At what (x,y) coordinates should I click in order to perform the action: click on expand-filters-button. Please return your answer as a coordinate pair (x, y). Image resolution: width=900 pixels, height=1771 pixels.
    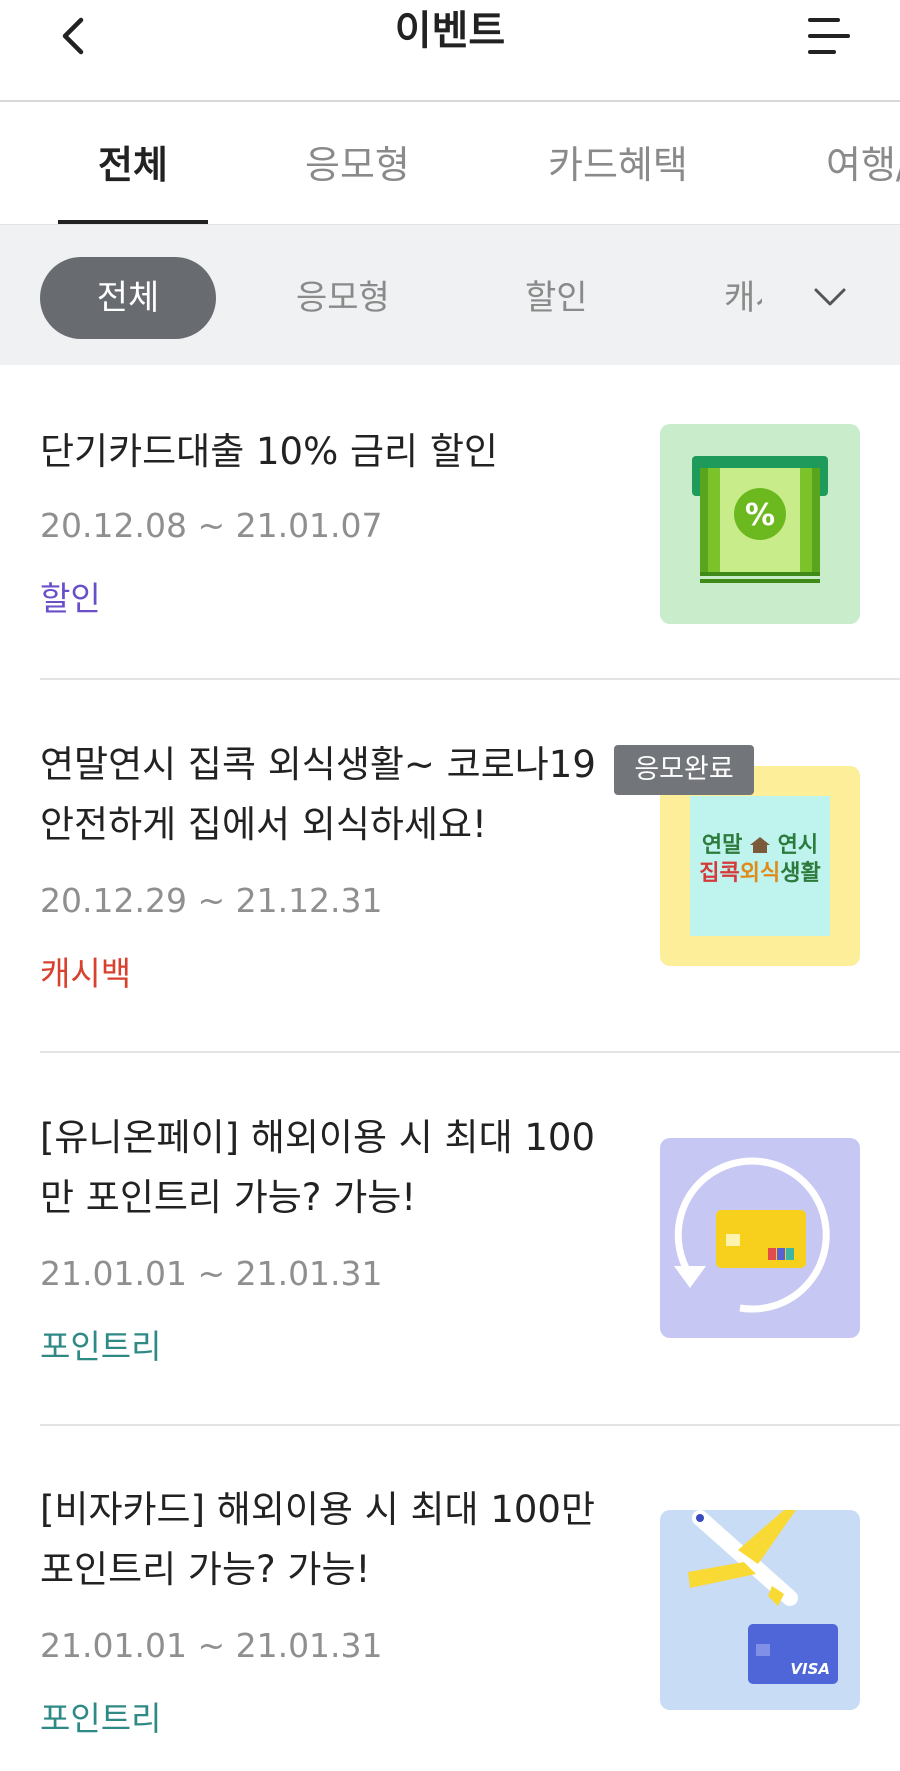
    Looking at the image, I should click on (830, 297).